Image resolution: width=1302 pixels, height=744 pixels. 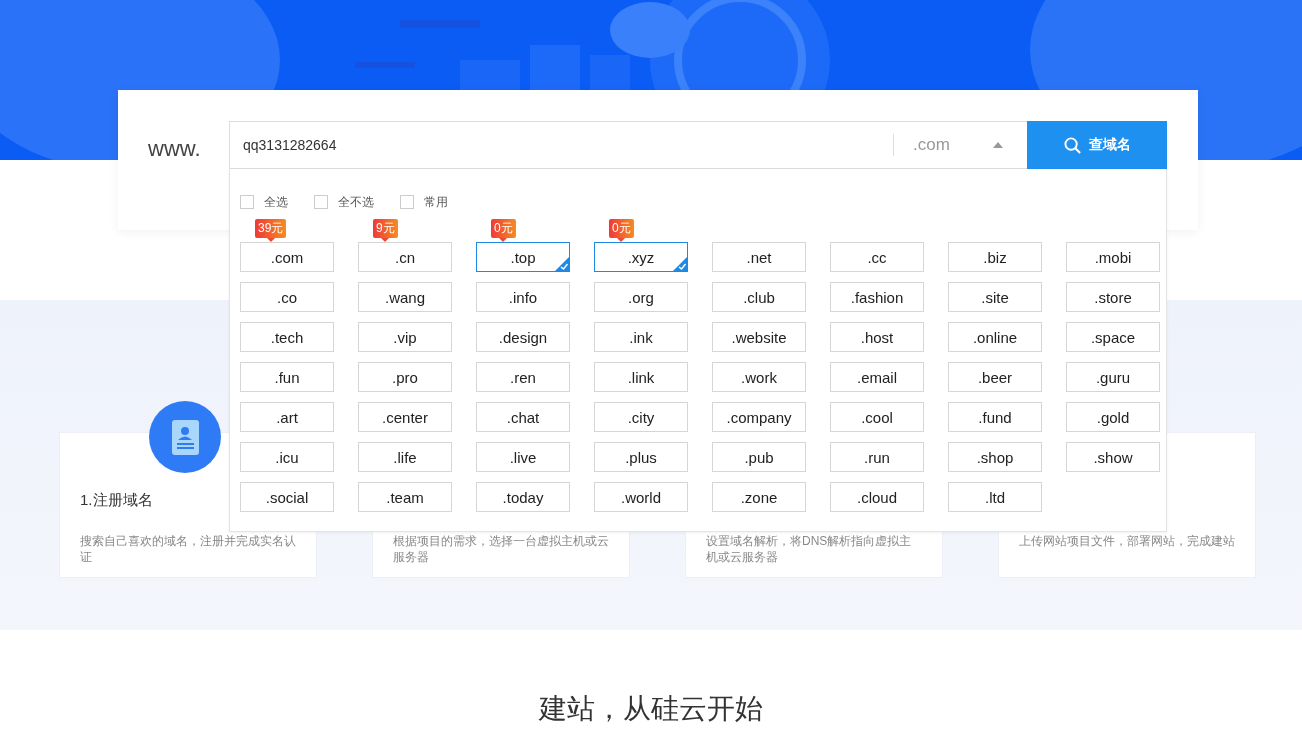 I want to click on suffix-tag: .email, so click(x=877, y=377).